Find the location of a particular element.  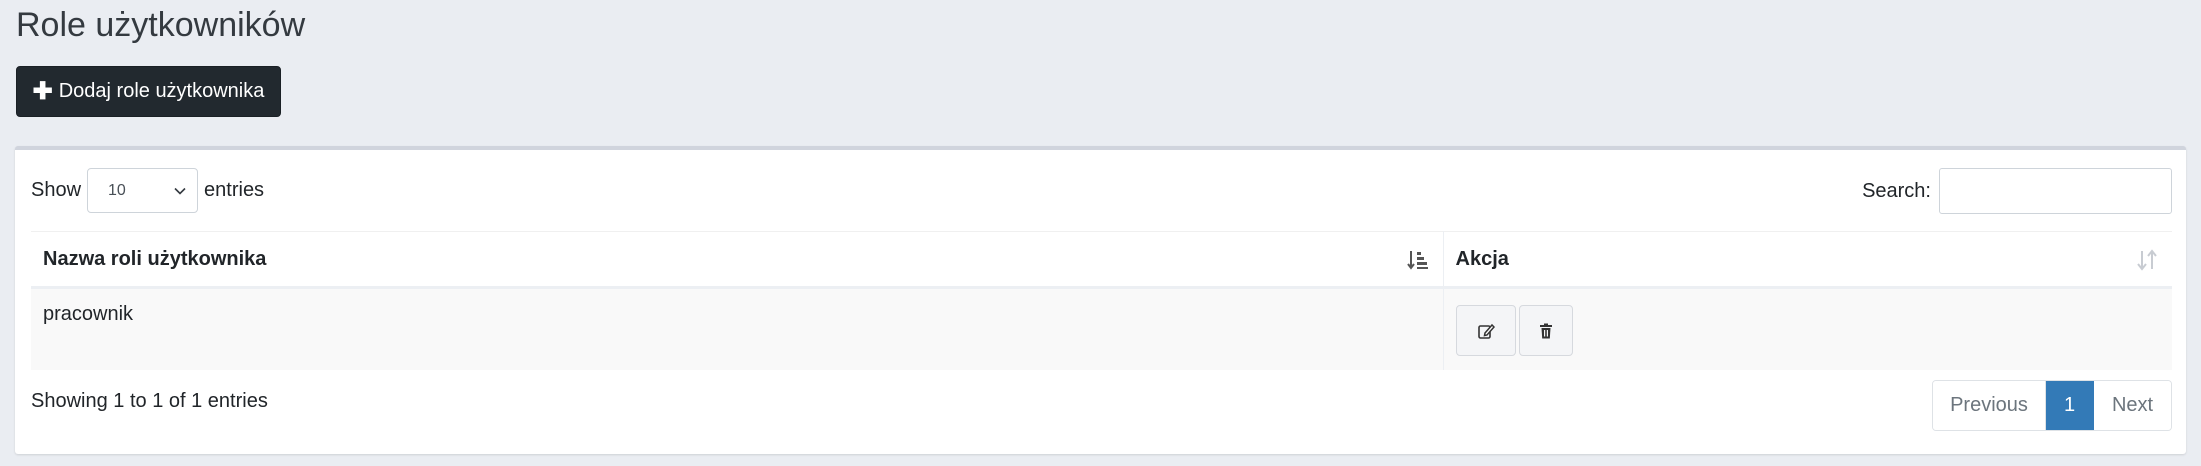

page-title: Role użytkowników is located at coordinates (161, 25).